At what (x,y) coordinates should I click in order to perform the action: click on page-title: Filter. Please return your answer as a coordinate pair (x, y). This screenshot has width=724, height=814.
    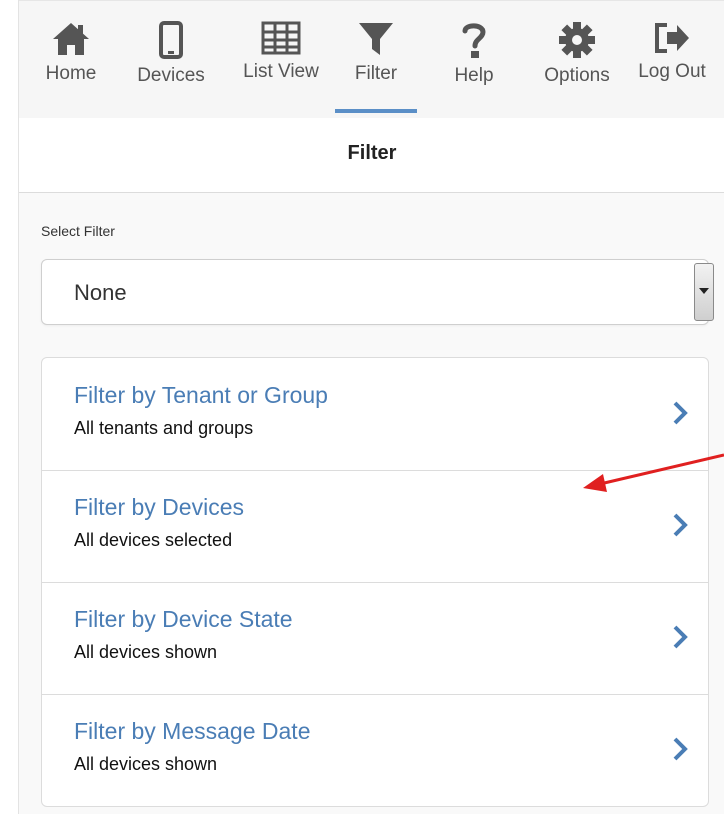
    Looking at the image, I should click on (372, 153).